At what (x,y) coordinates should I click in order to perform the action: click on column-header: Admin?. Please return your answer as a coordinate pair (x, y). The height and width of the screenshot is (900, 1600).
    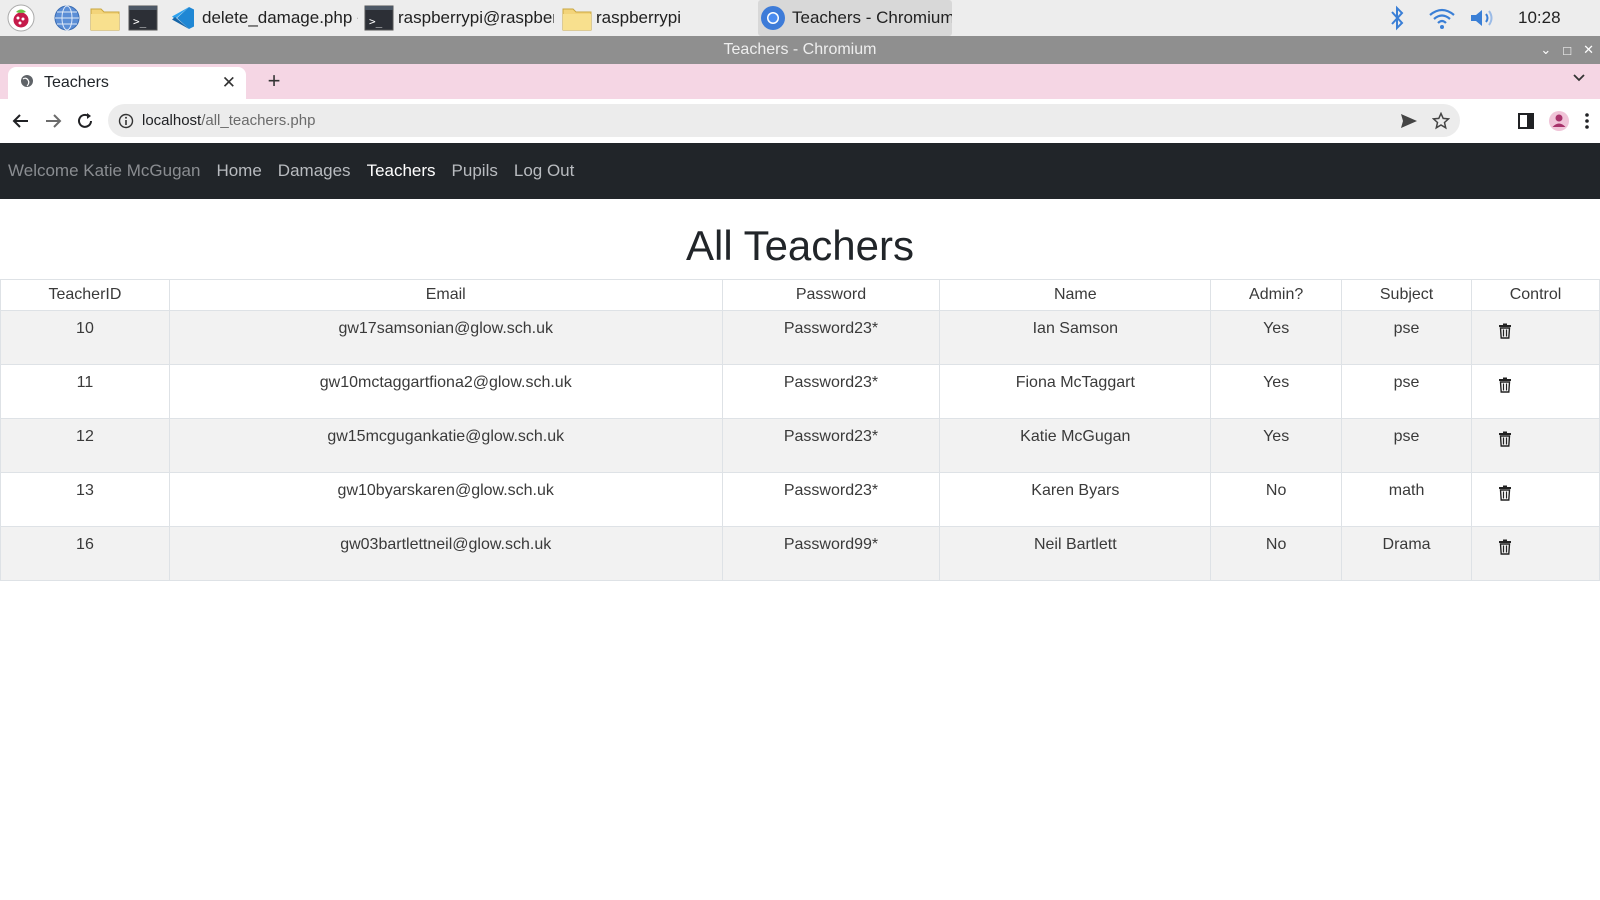
    Looking at the image, I should click on (1276, 295).